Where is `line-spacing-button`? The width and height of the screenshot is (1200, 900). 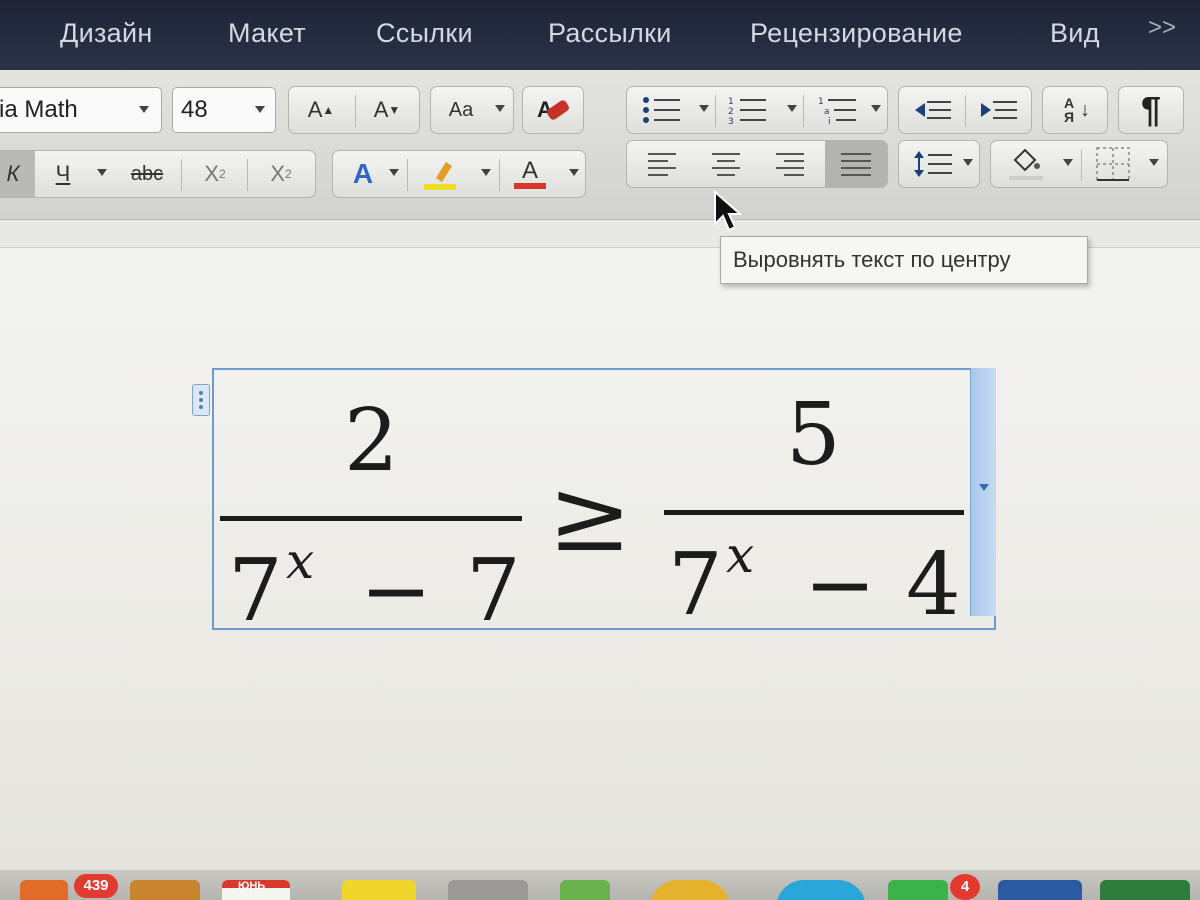 line-spacing-button is located at coordinates (933, 164).